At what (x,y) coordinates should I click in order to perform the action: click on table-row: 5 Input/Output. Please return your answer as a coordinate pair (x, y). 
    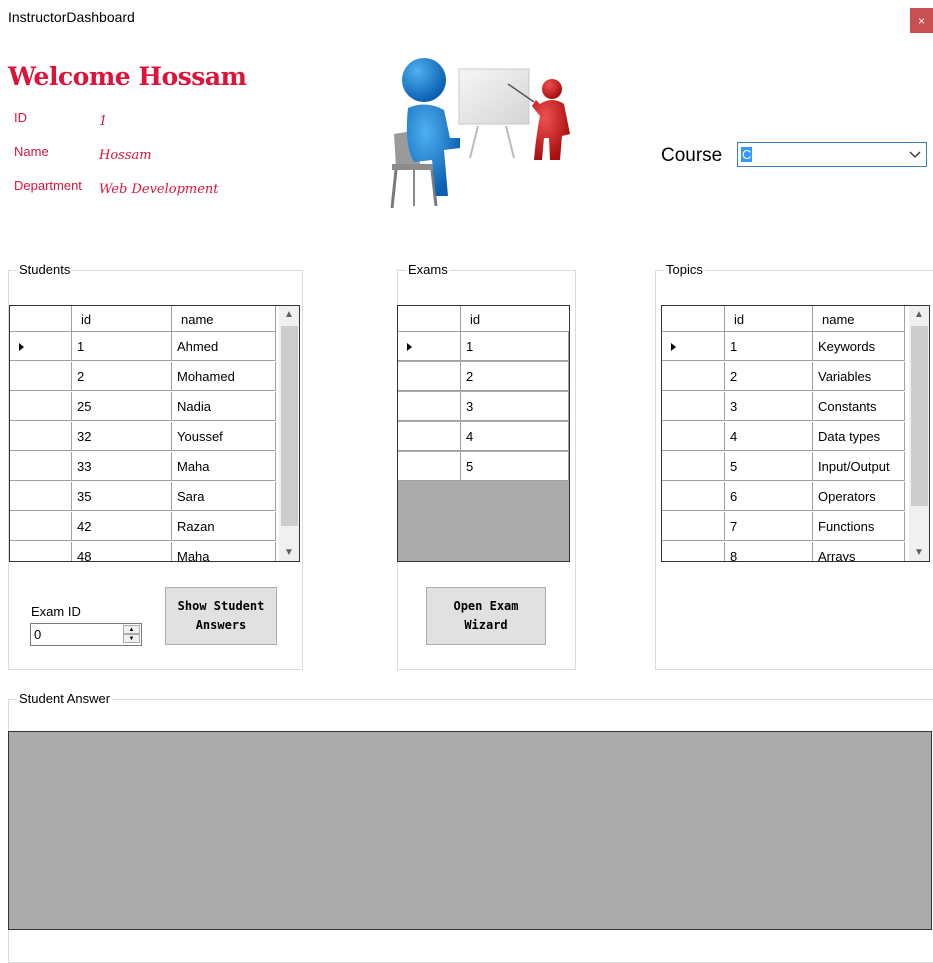
    Looking at the image, I should click on (783, 467).